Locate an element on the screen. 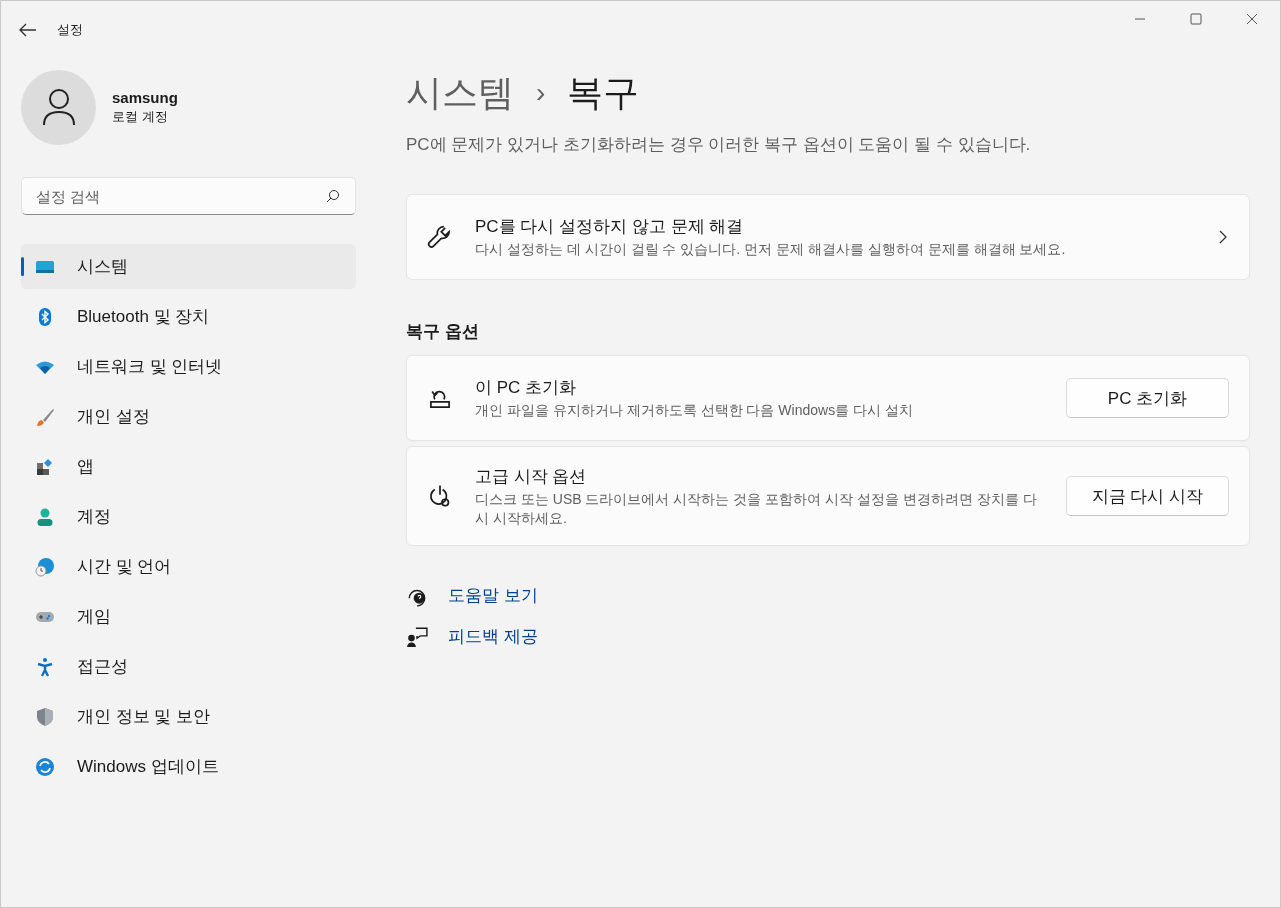 The image size is (1281, 908). close-icon is located at coordinates (1252, 19).